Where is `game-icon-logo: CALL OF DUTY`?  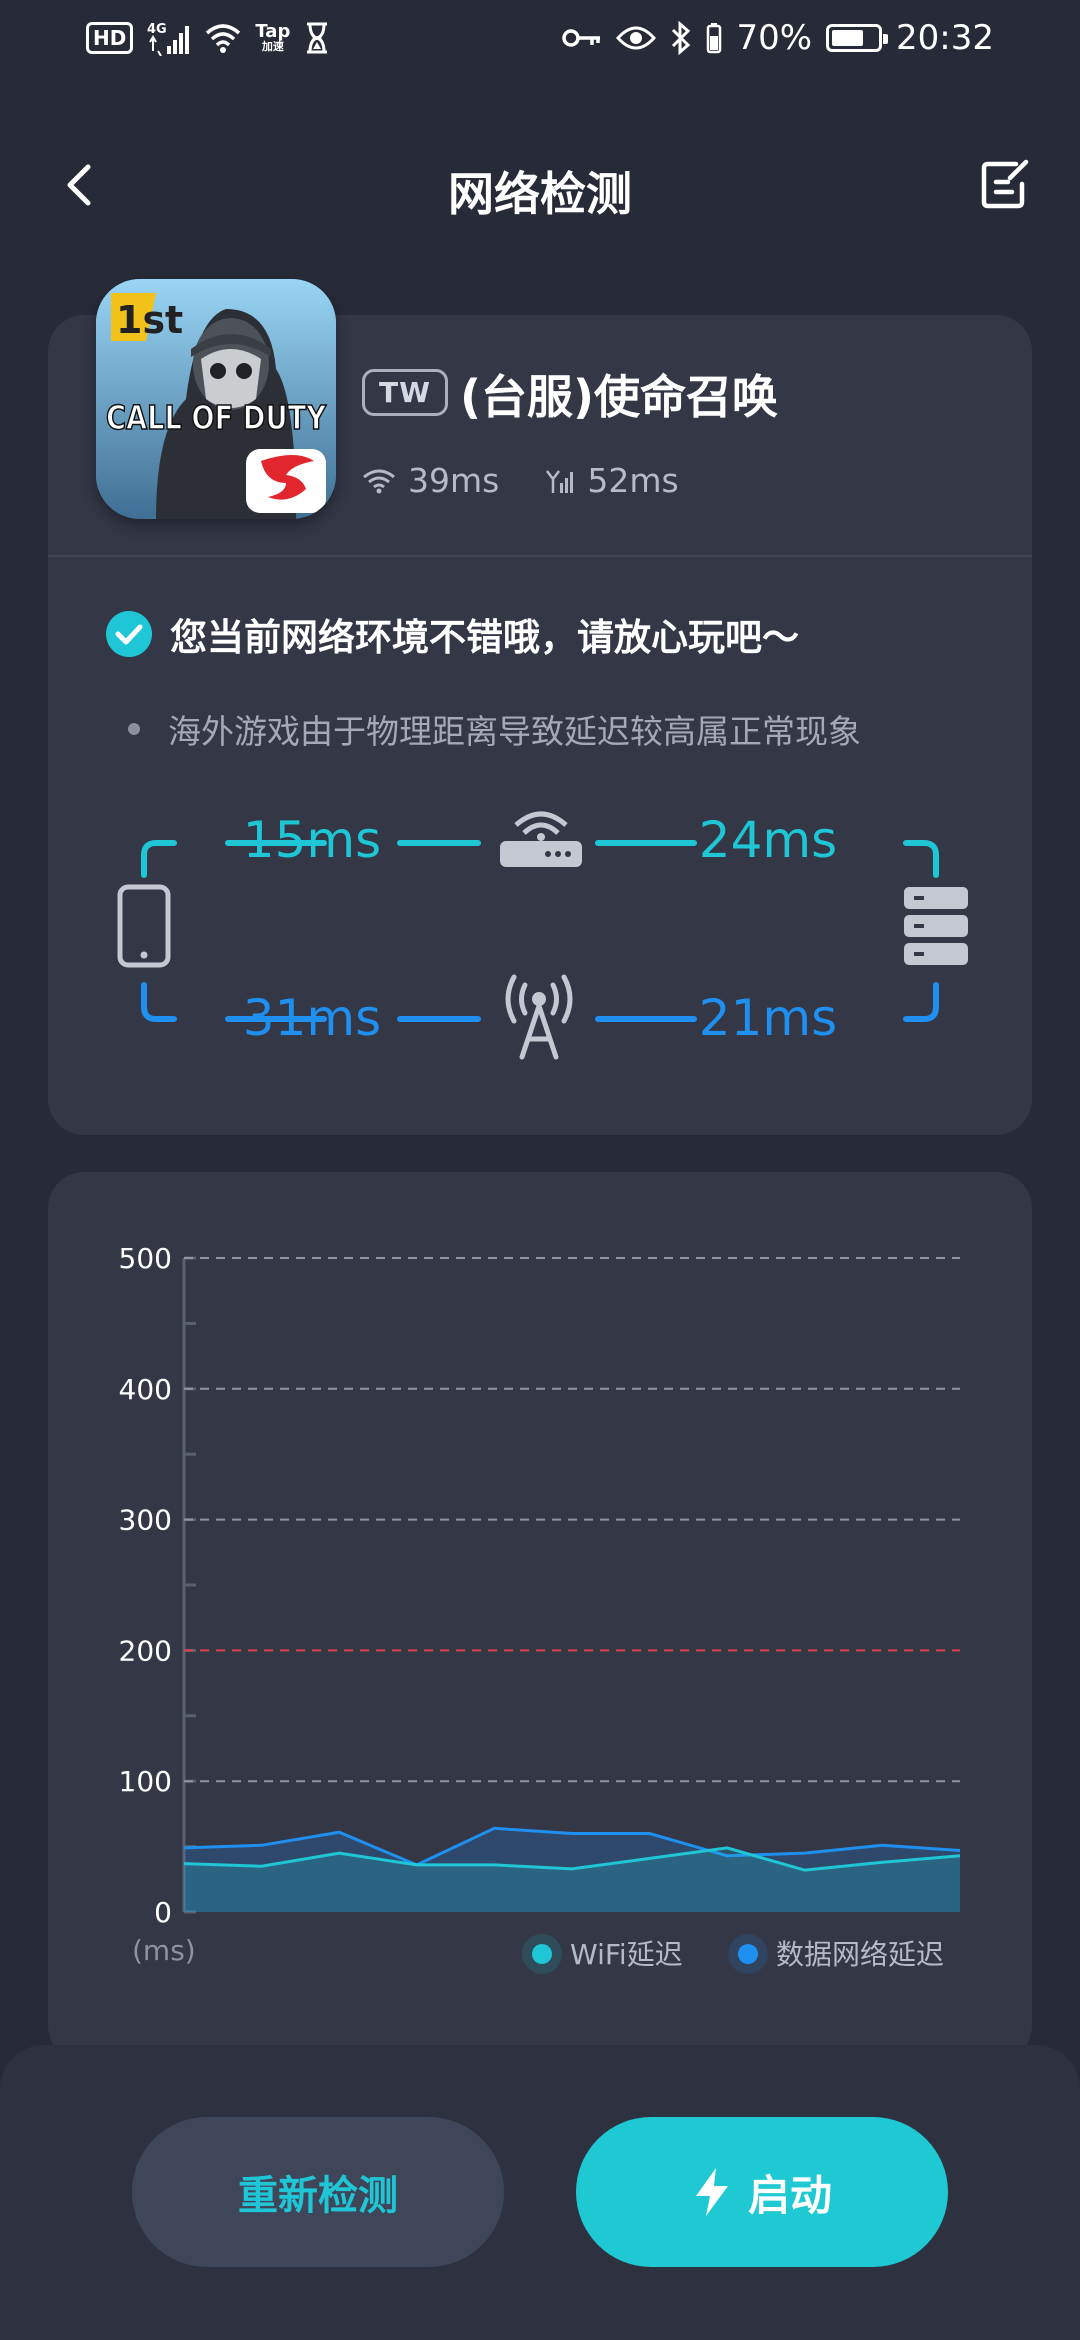
game-icon-logo: CALL OF DUTY is located at coordinates (216, 417).